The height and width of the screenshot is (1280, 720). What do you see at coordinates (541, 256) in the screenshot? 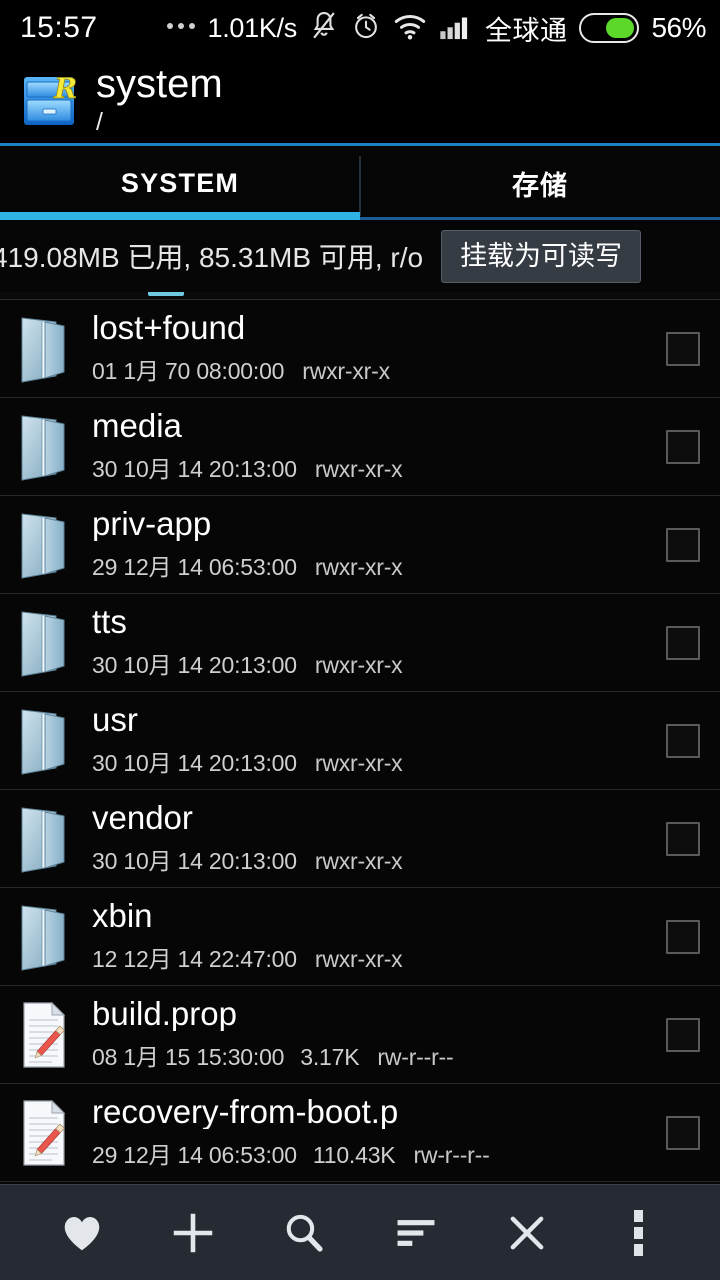
I see `mount-rw-button: 挂载为可读写` at bounding box center [541, 256].